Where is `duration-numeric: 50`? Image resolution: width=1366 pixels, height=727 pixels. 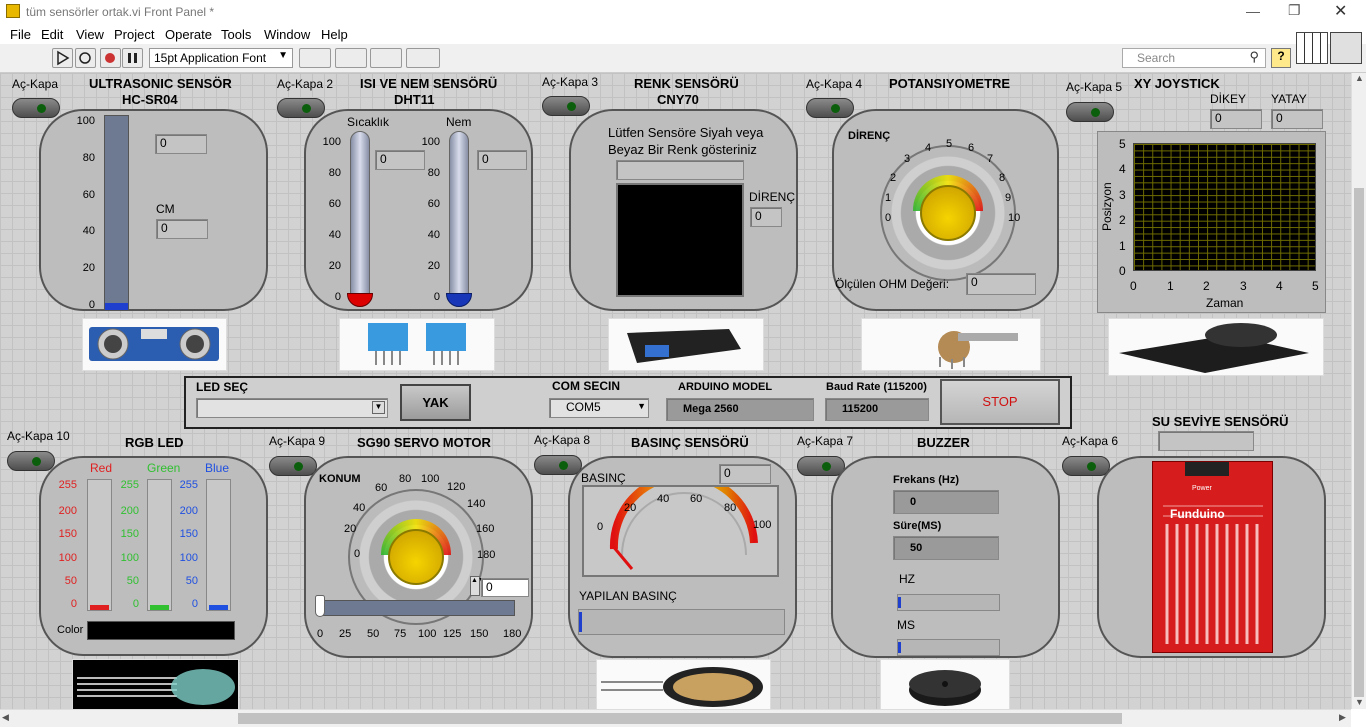
duration-numeric: 50 is located at coordinates (946, 548).